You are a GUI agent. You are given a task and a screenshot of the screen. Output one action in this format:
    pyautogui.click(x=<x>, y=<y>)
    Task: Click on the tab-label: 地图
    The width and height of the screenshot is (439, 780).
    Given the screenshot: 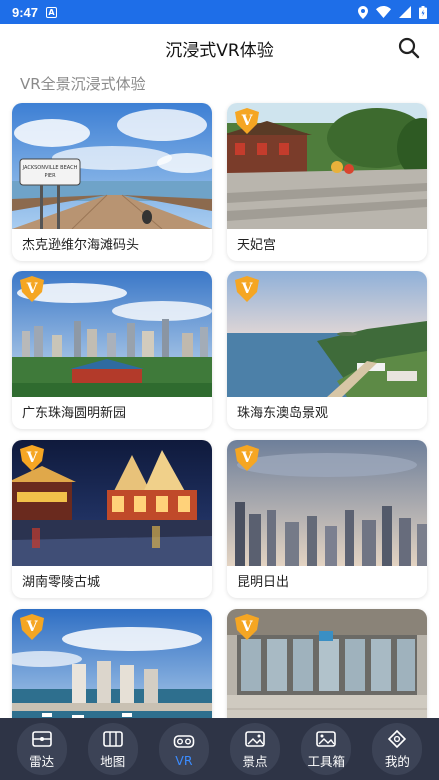 What is the action you would take?
    pyautogui.click(x=113, y=761)
    